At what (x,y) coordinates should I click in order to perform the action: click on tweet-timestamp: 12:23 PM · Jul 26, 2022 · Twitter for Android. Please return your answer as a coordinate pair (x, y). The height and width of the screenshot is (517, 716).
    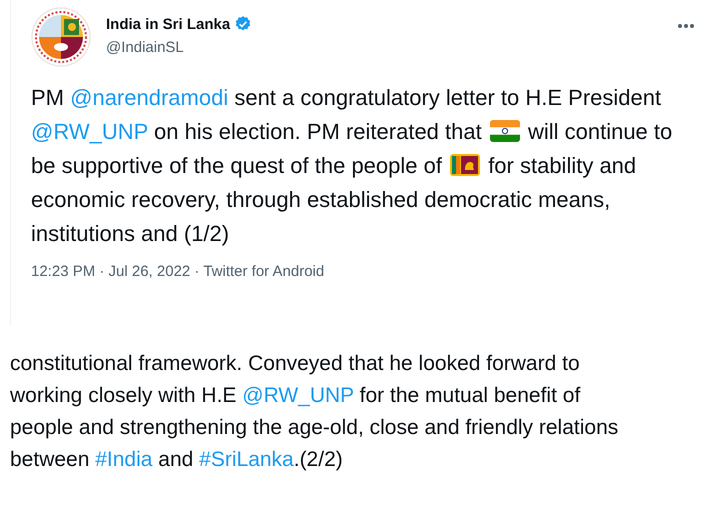
    Looking at the image, I should click on (177, 271).